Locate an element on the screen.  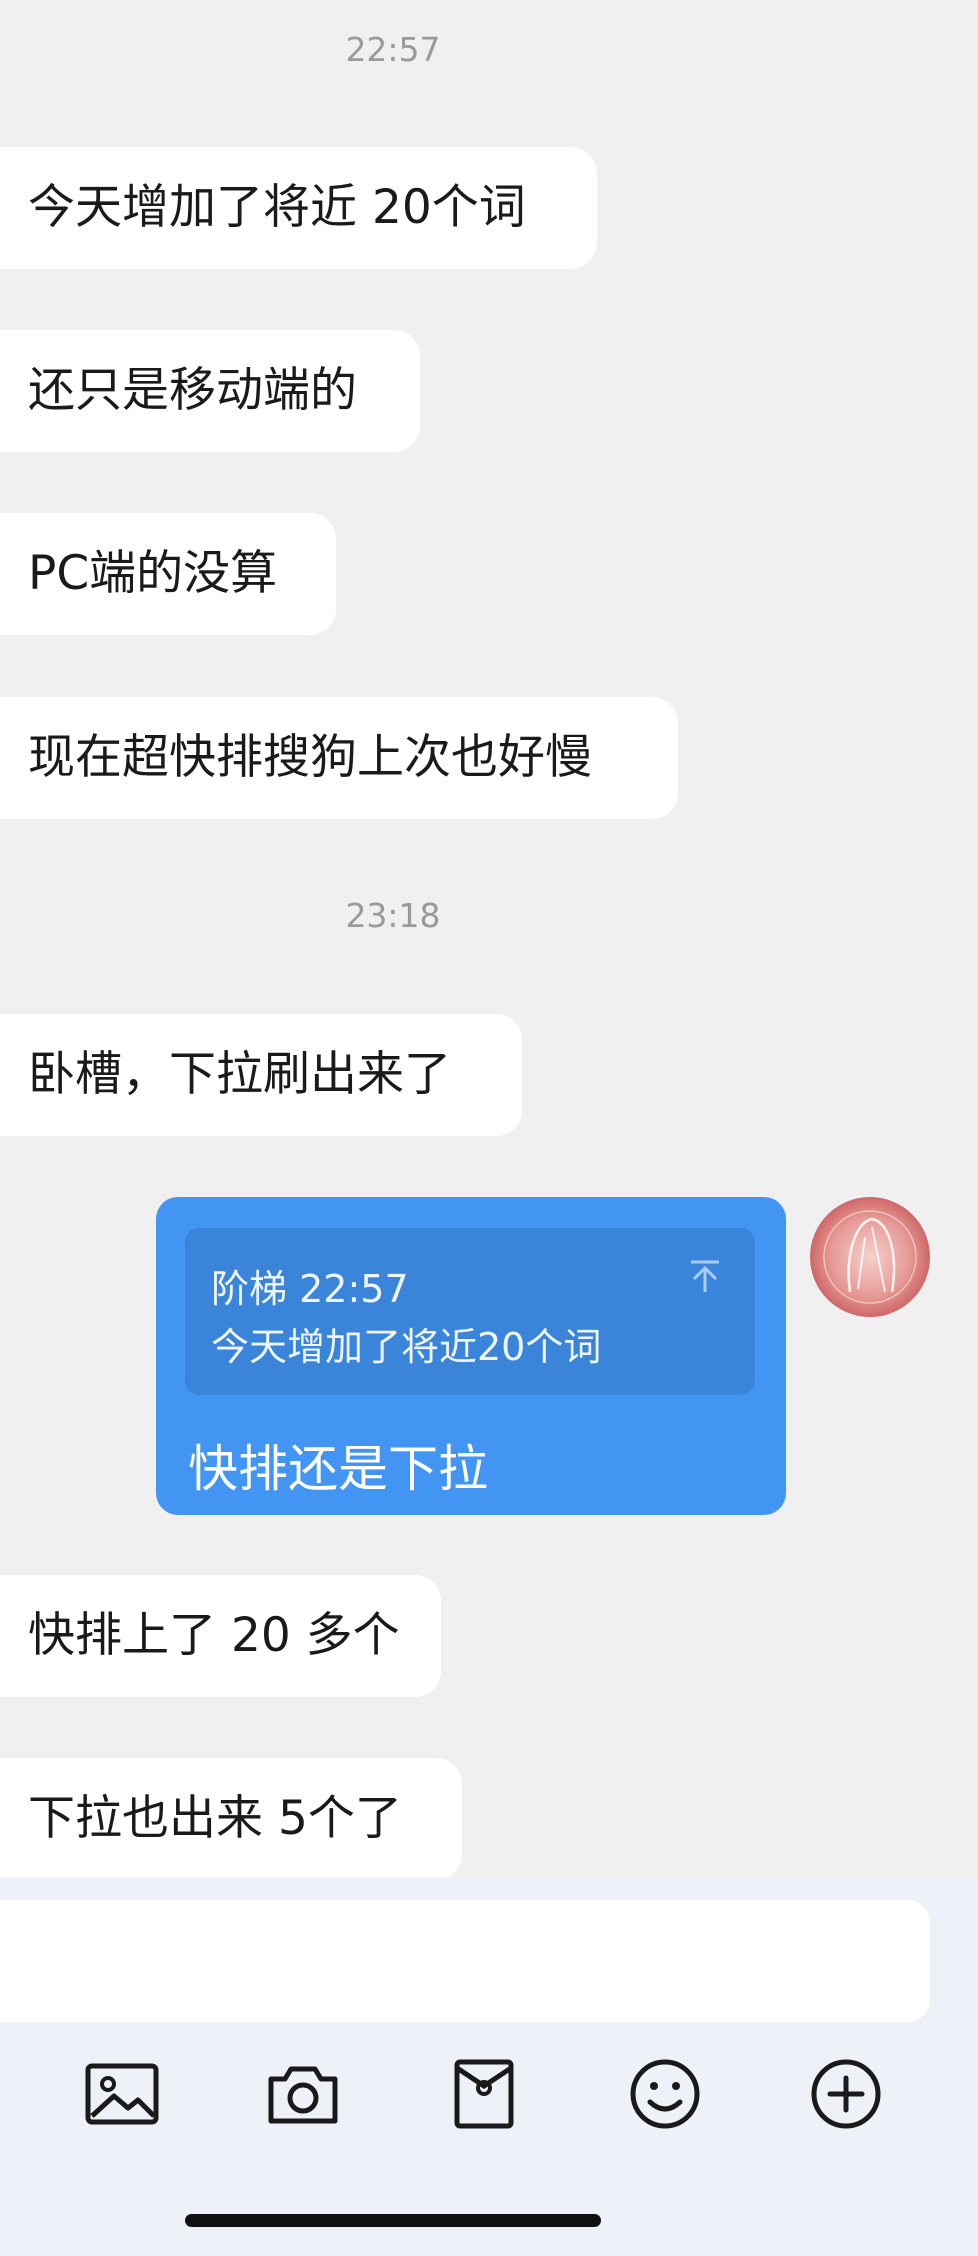
message-bubble: 卧槽，下拉刷出来了 is located at coordinates (261, 1075).